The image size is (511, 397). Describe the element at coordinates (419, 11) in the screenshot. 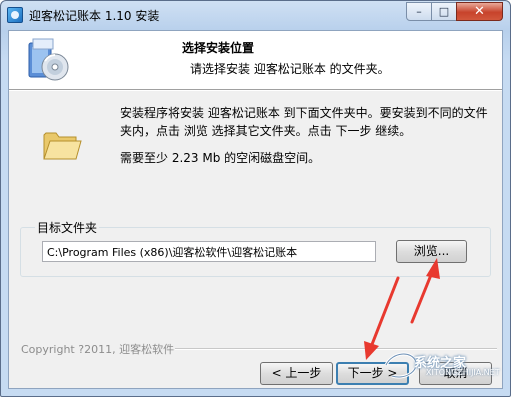

I see `minimize-button: –` at that location.